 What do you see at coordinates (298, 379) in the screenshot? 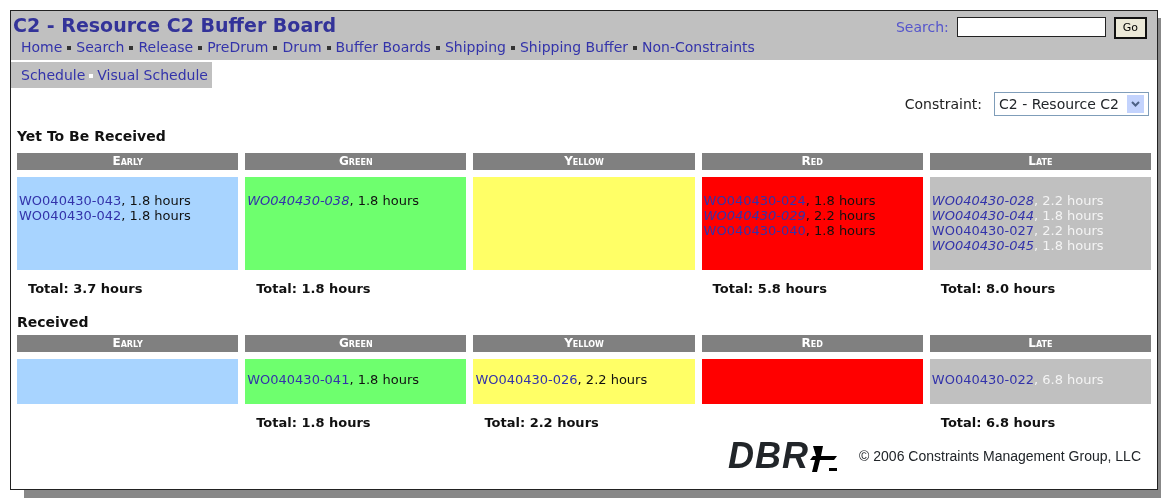
I see `work-order-link: WO040430-041` at bounding box center [298, 379].